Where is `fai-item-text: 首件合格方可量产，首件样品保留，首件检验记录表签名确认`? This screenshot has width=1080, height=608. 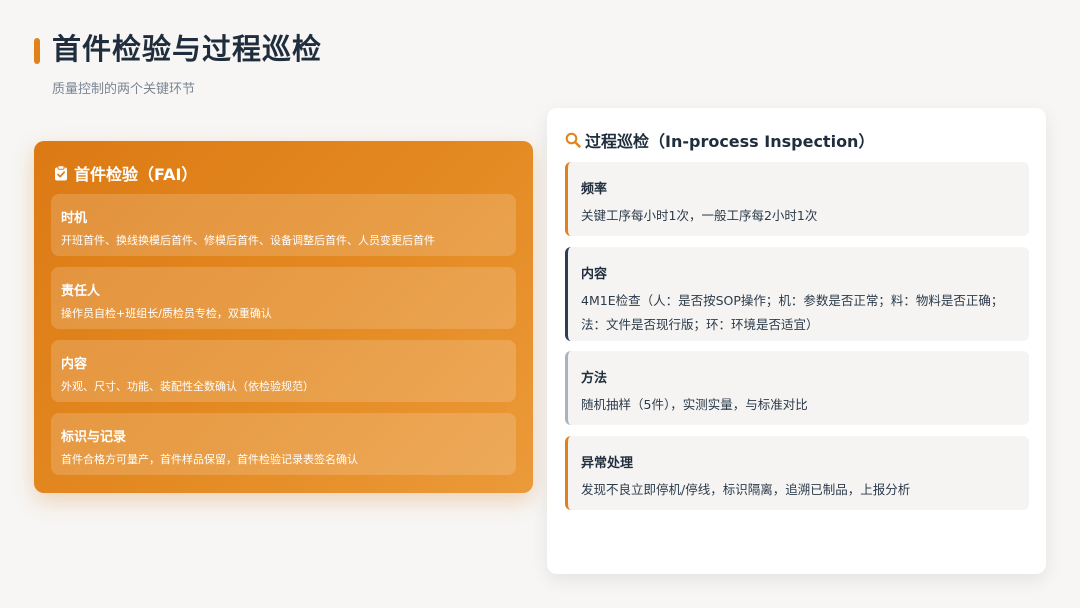 fai-item-text: 首件合格方可量产，首件样品保留，首件检验记录表签名确认 is located at coordinates (209, 459).